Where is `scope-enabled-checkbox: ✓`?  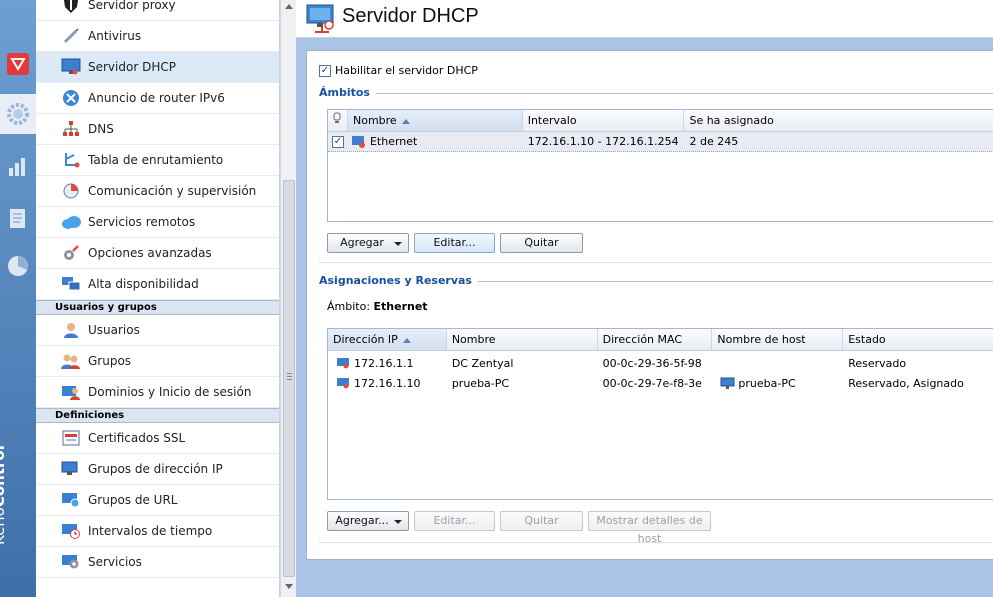 scope-enabled-checkbox: ✓ is located at coordinates (338, 141).